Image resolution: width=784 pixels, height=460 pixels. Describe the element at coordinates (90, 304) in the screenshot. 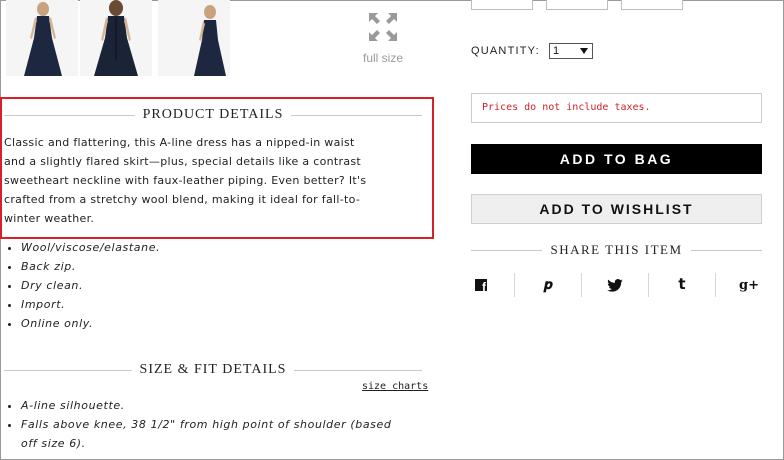

I see `list-item: Import.` at that location.